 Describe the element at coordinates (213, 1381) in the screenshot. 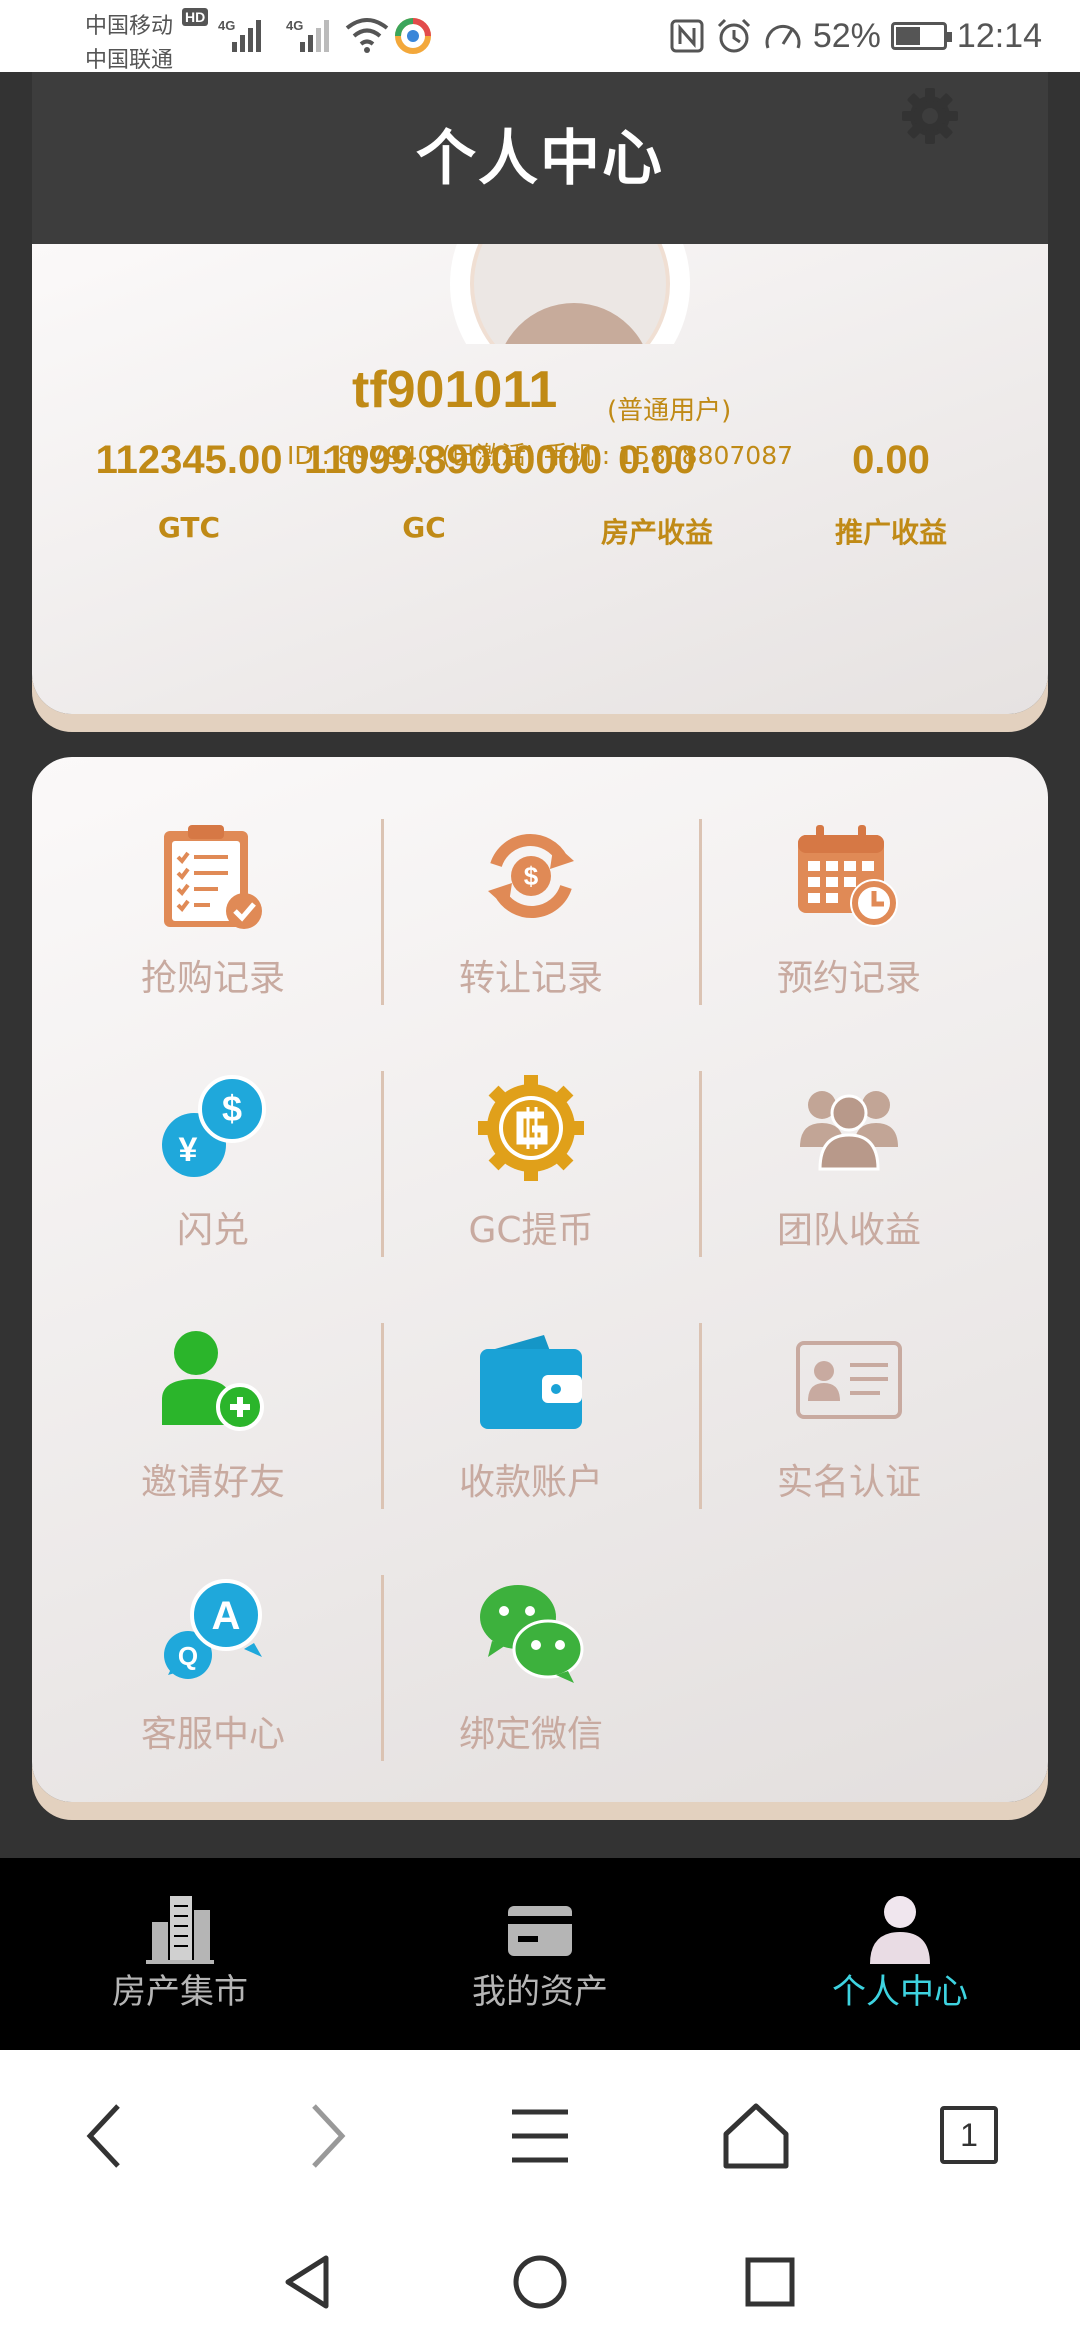

I see `add-user-icon` at that location.